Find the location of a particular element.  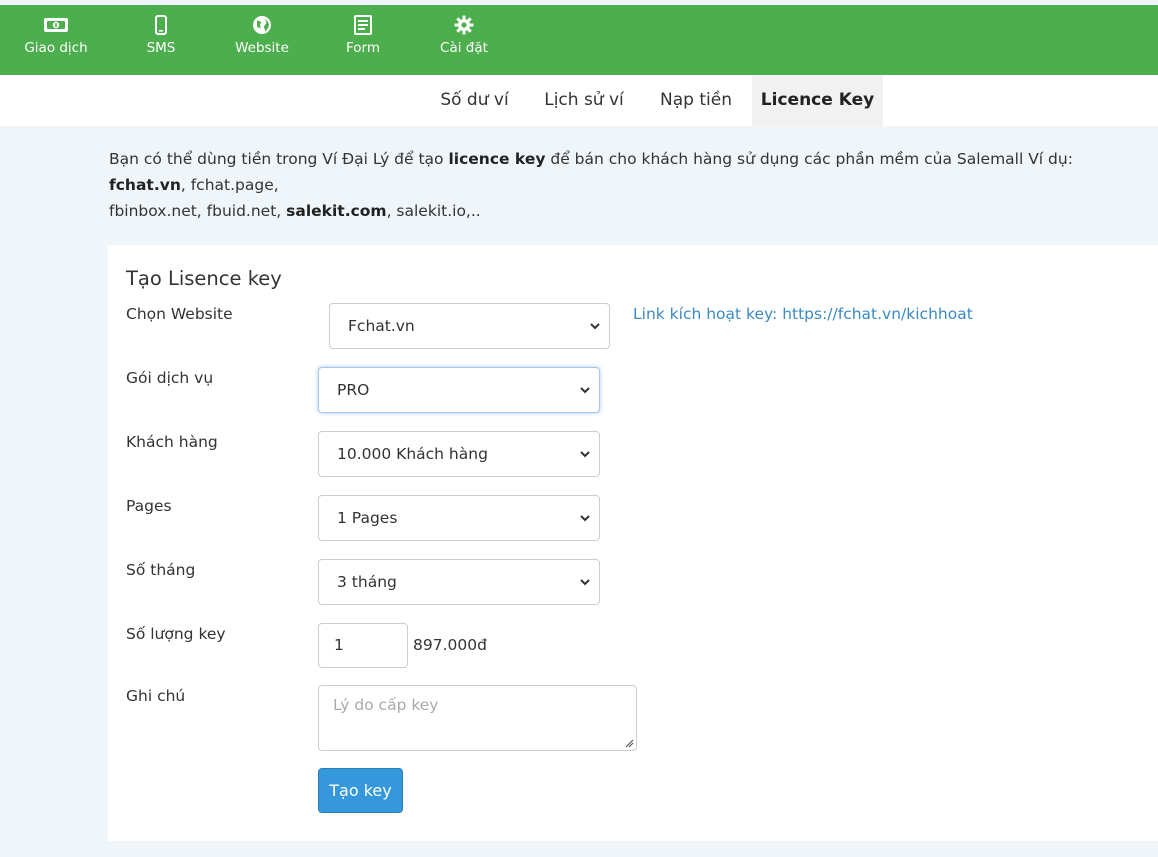

mobile-icon is located at coordinates (161, 26).